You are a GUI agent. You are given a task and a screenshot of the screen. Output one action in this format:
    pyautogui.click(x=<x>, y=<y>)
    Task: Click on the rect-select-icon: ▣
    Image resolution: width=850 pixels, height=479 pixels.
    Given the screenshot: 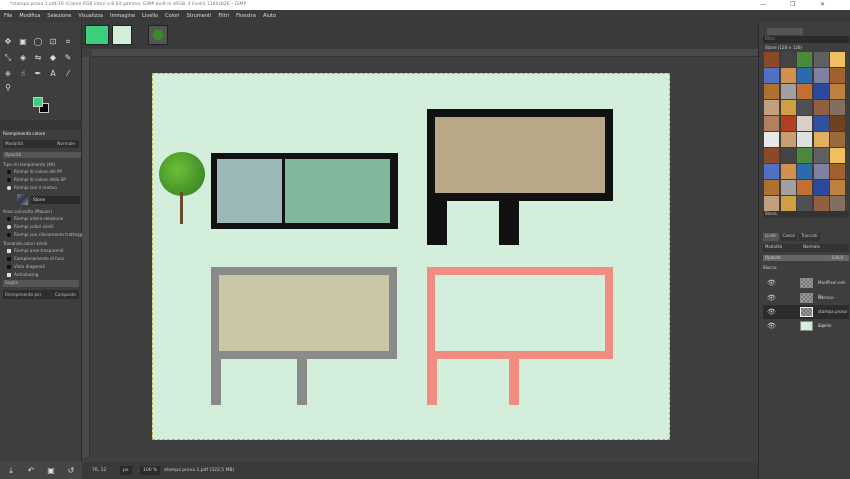 What is the action you would take?
    pyautogui.click(x=23, y=42)
    